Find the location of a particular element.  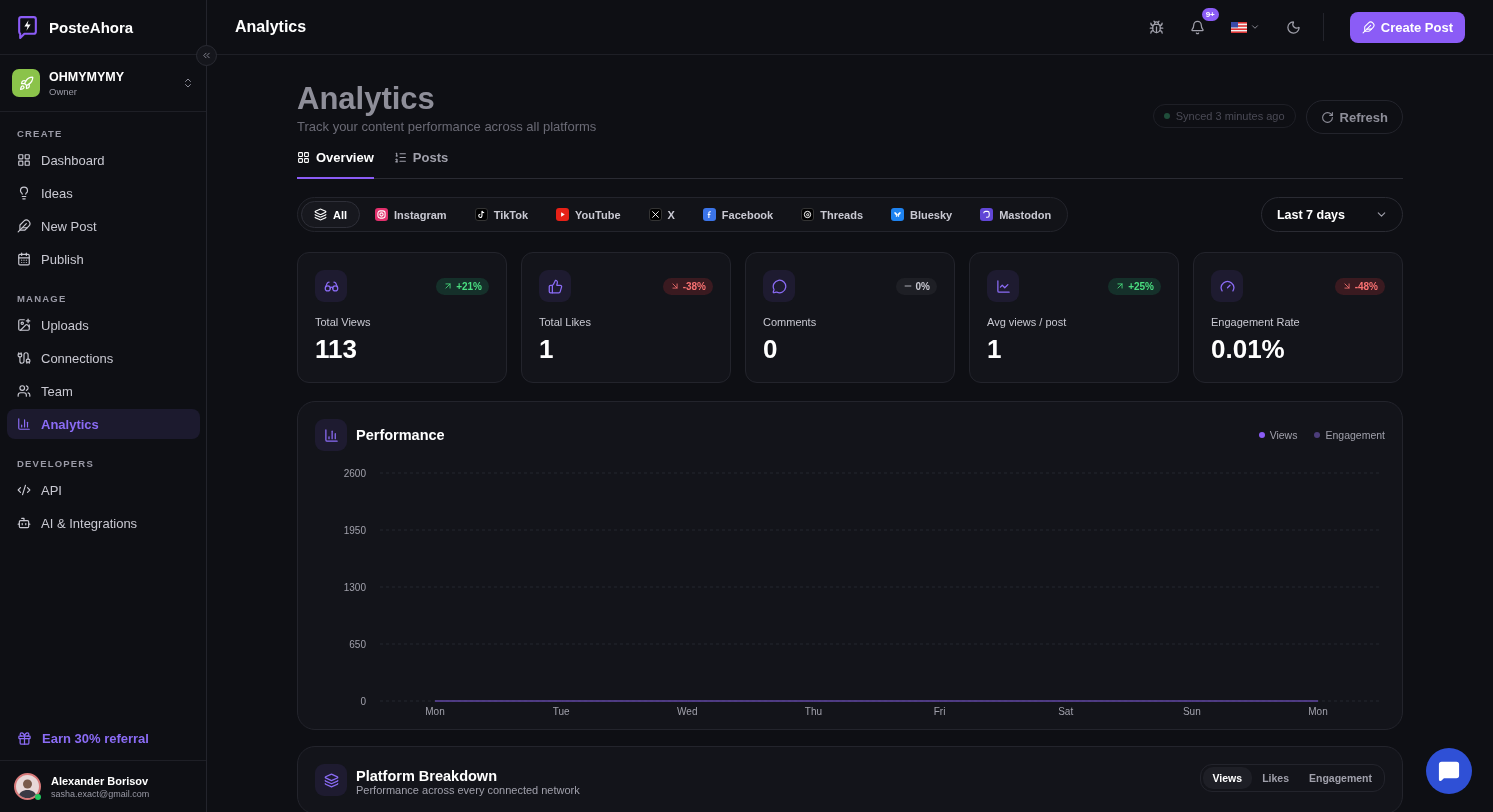

x-axis-label: Fri is located at coordinates (939, 711).